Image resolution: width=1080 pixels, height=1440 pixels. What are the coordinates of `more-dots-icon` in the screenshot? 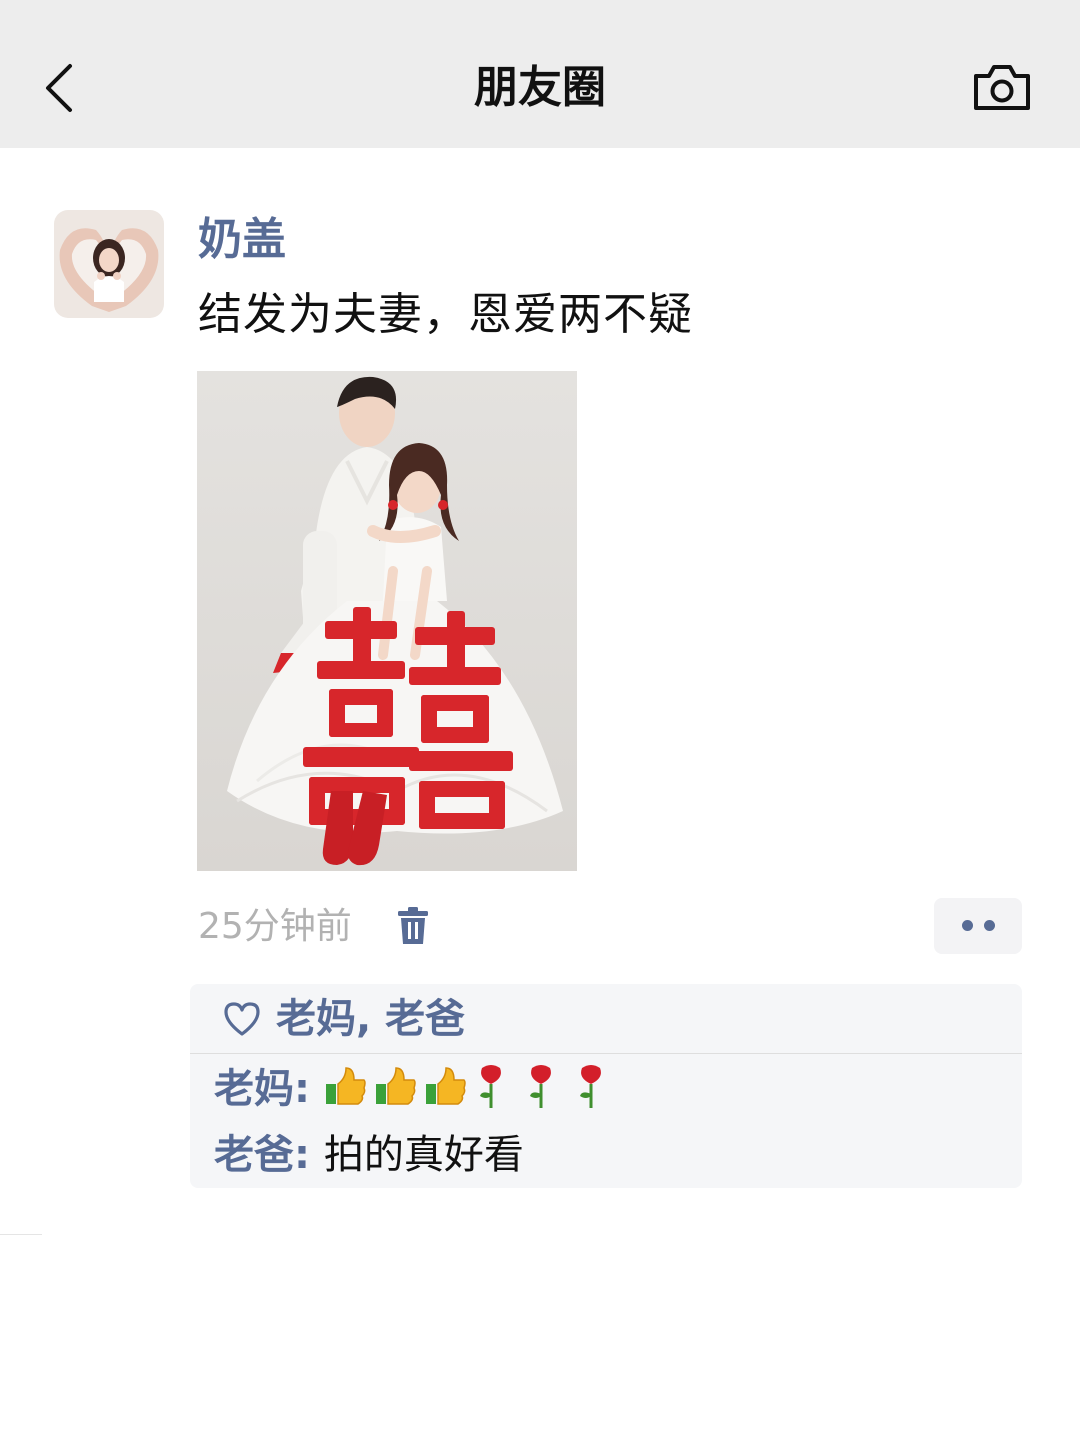 It's located at (978, 926).